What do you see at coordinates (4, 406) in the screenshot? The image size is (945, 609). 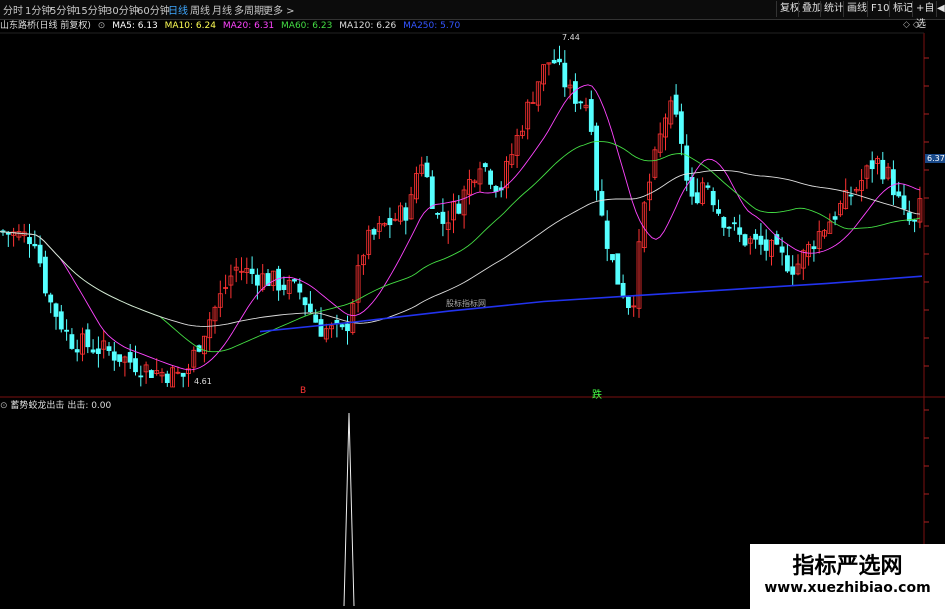 I see `indicator-settings-icon: ⊙` at bounding box center [4, 406].